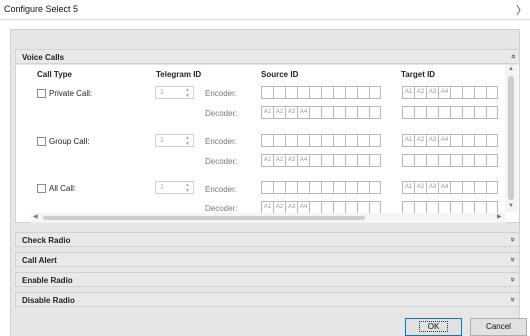  I want to click on scroll-up-icon: ▲, so click(511, 69).